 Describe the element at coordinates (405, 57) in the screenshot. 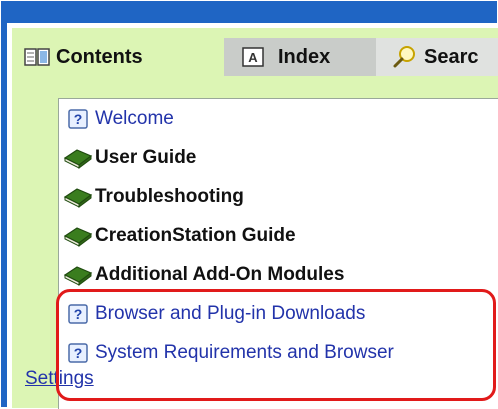

I see `magnifier-icon` at that location.